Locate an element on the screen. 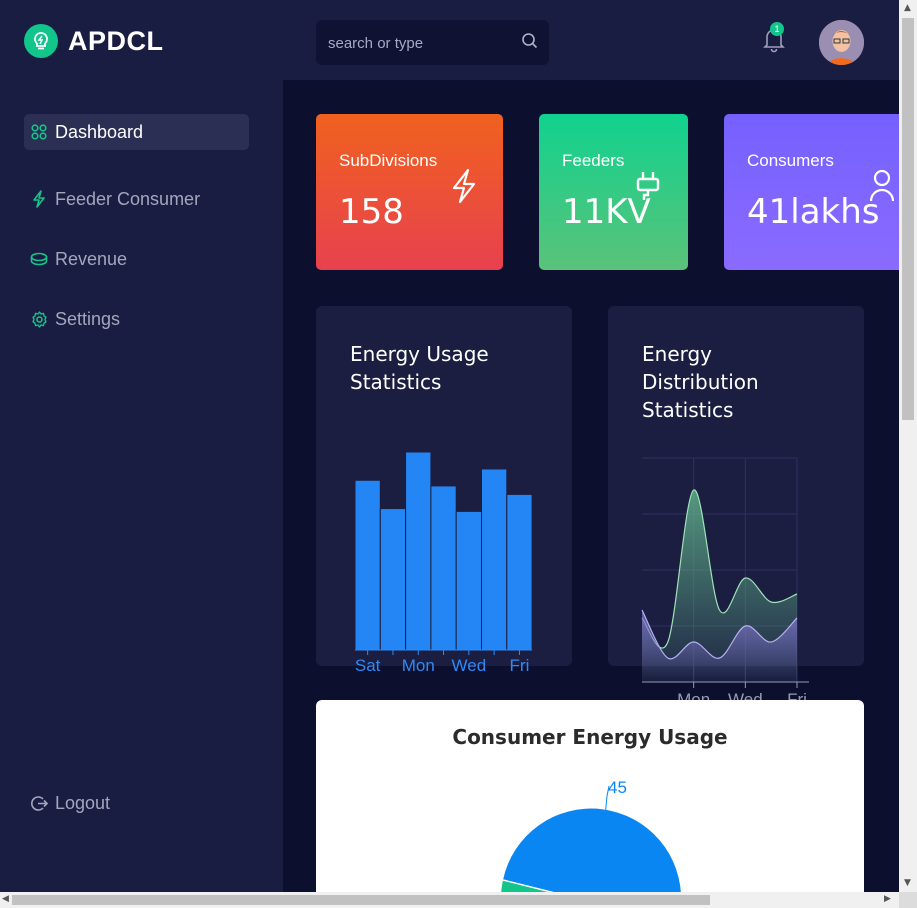  consumer-energy-pie-chart: 45 is located at coordinates (590, 839).